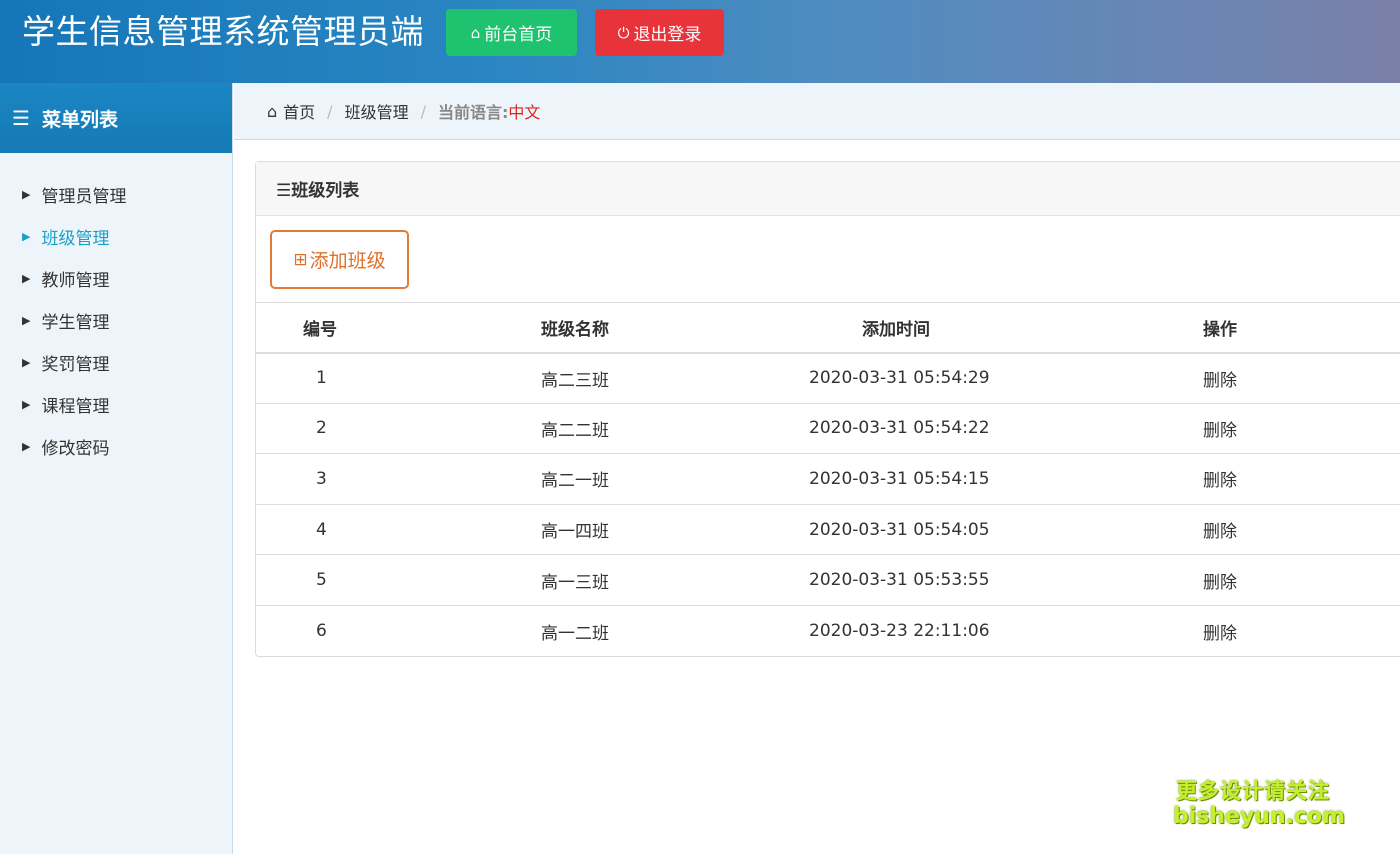 The width and height of the screenshot is (1400, 854). What do you see at coordinates (116, 446) in the screenshot?
I see `sidebar-item-password: ▶ 修改密码` at bounding box center [116, 446].